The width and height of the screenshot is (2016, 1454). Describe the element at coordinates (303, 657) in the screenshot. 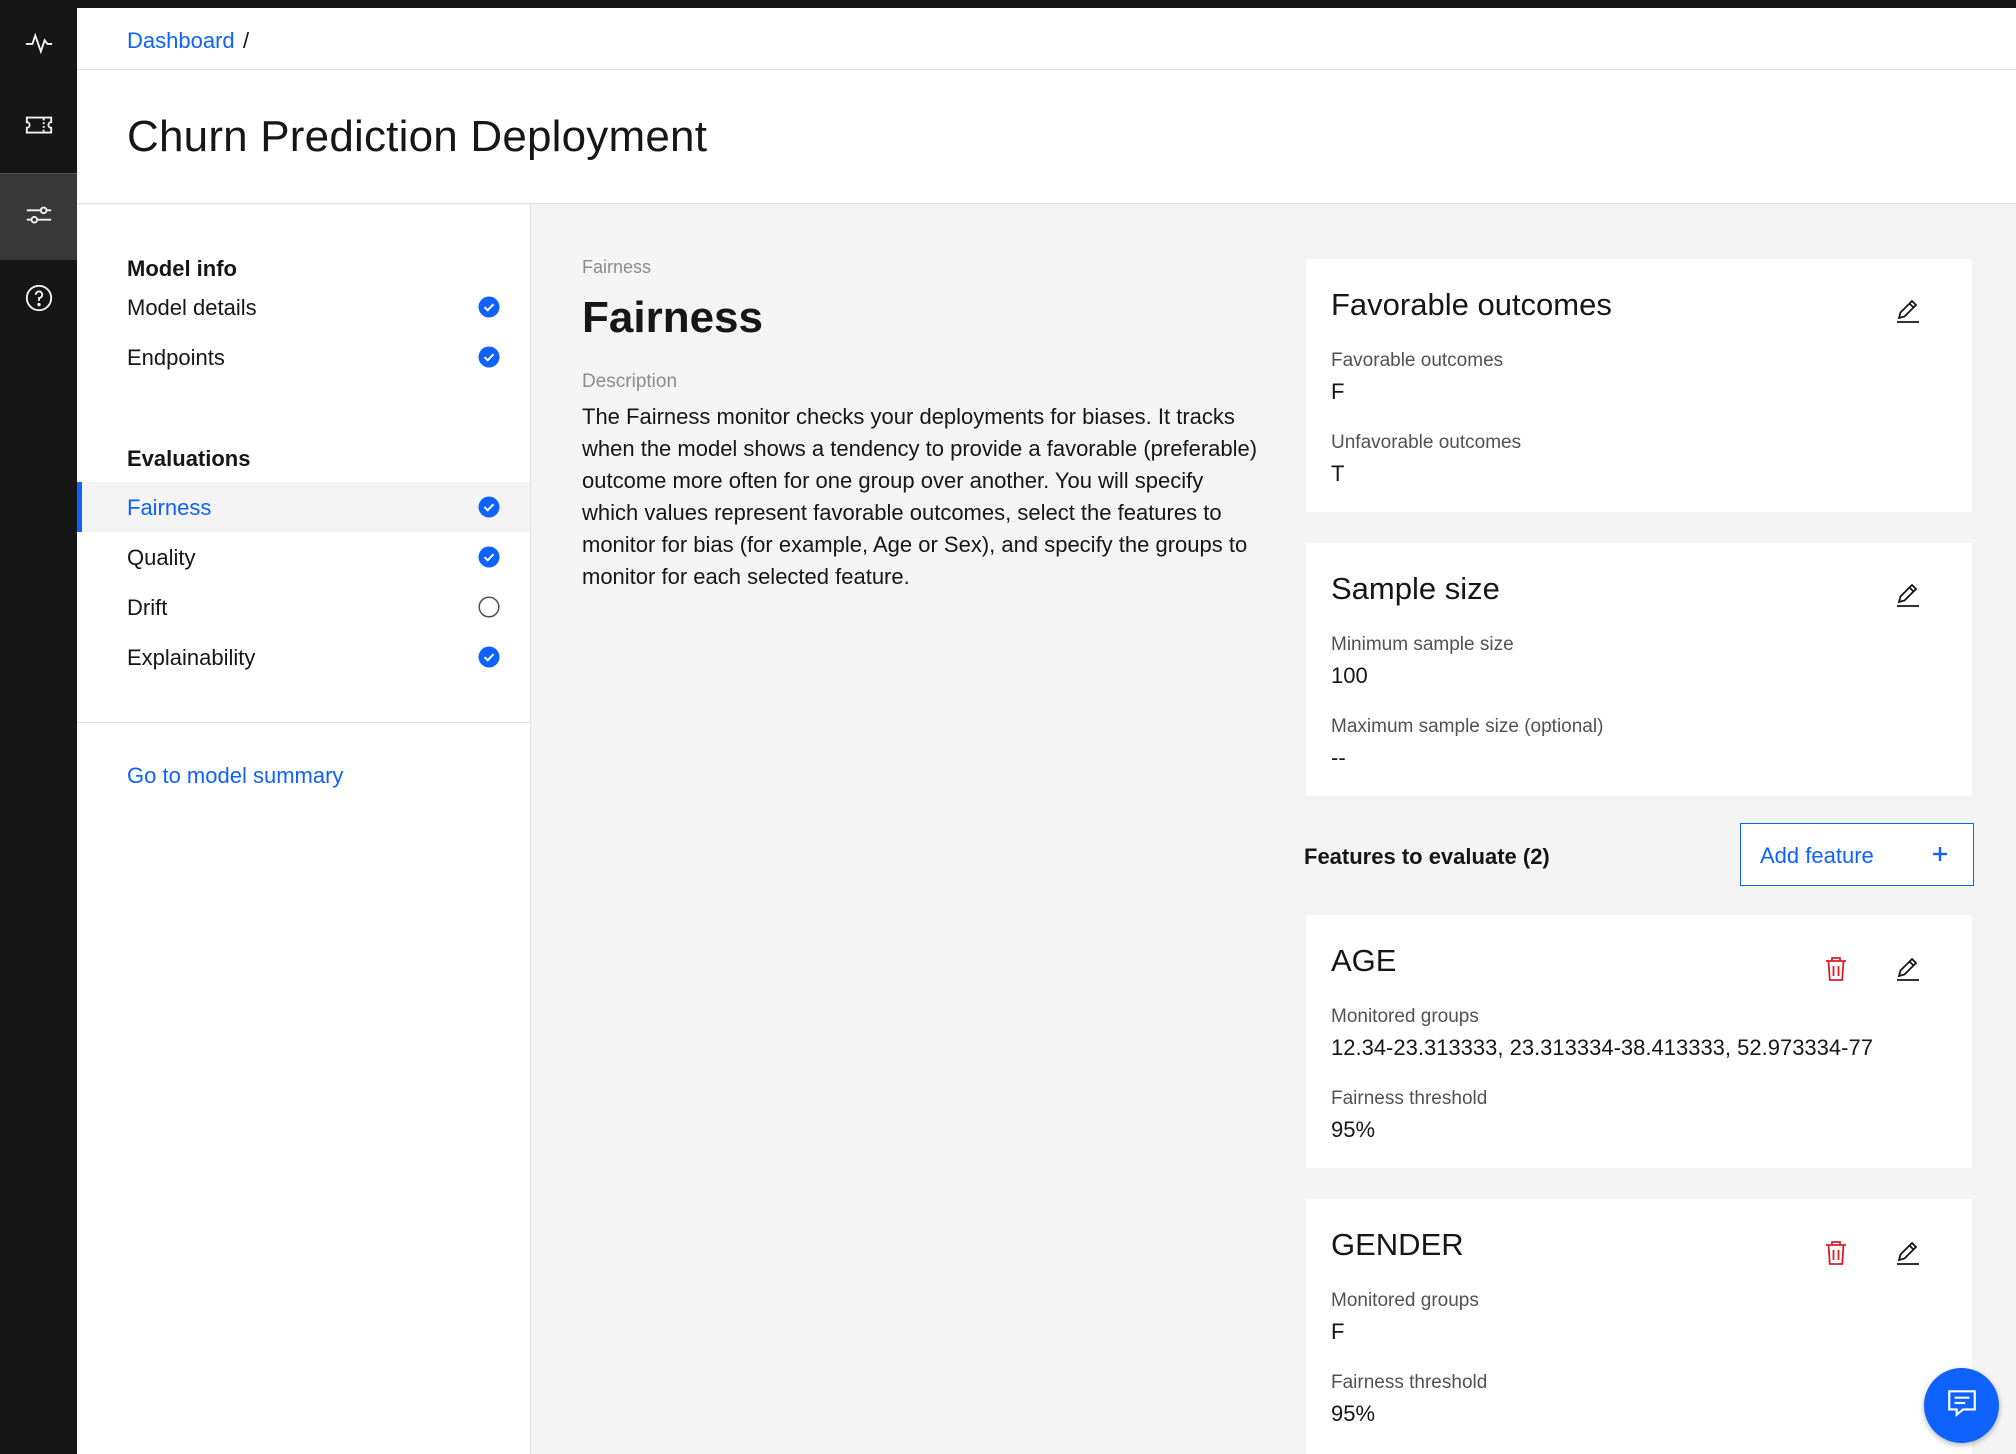

I see `nav-item-explainability: Explainability` at that location.